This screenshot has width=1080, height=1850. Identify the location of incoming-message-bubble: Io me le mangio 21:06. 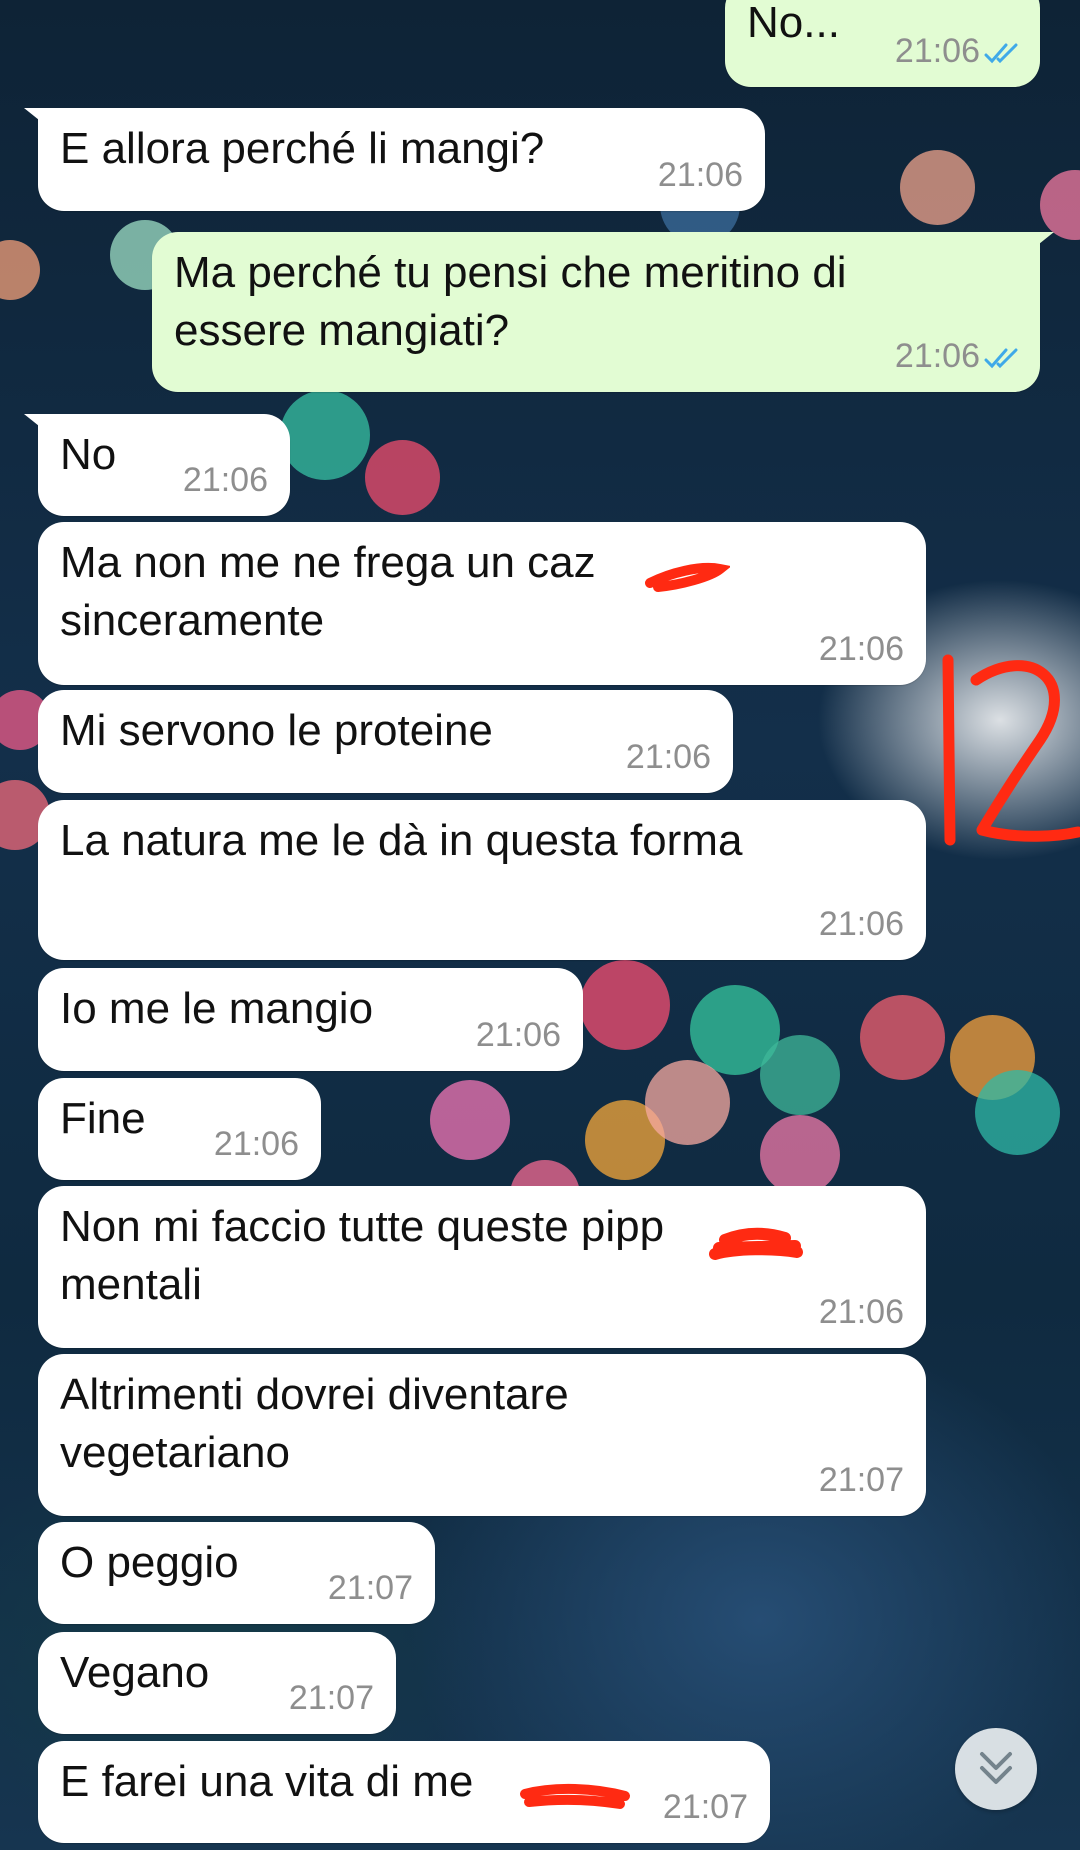
(310, 1019).